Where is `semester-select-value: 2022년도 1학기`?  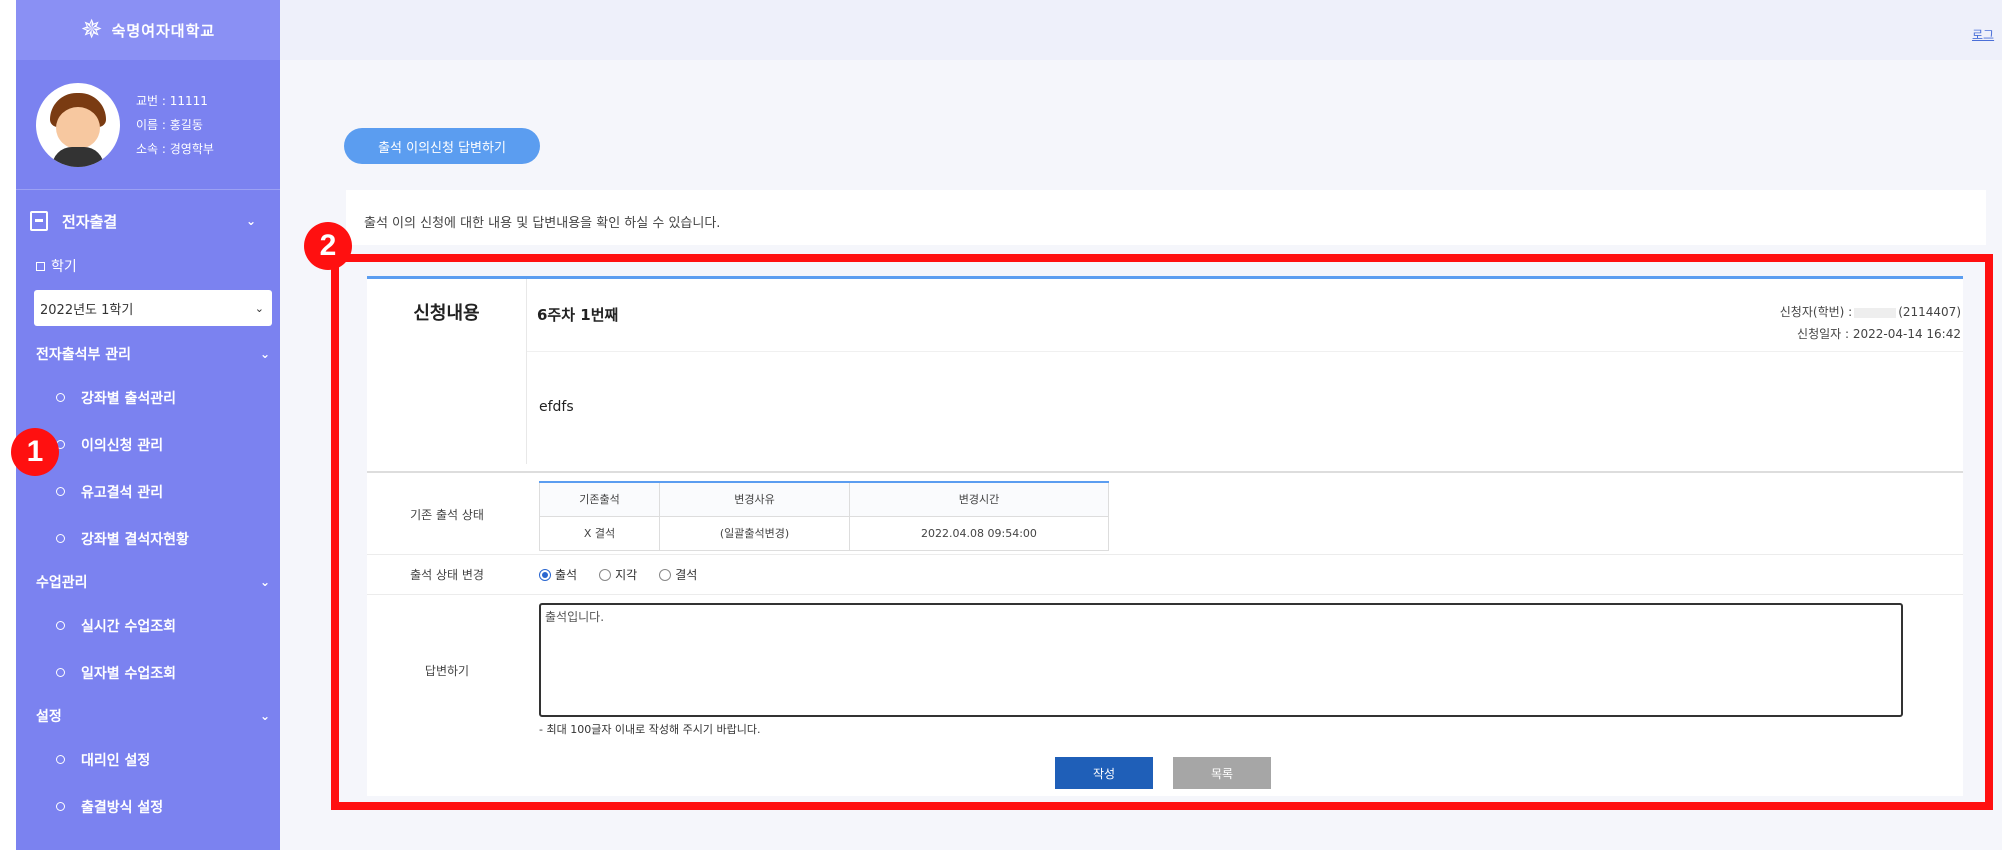 semester-select-value: 2022년도 1학기 is located at coordinates (87, 310).